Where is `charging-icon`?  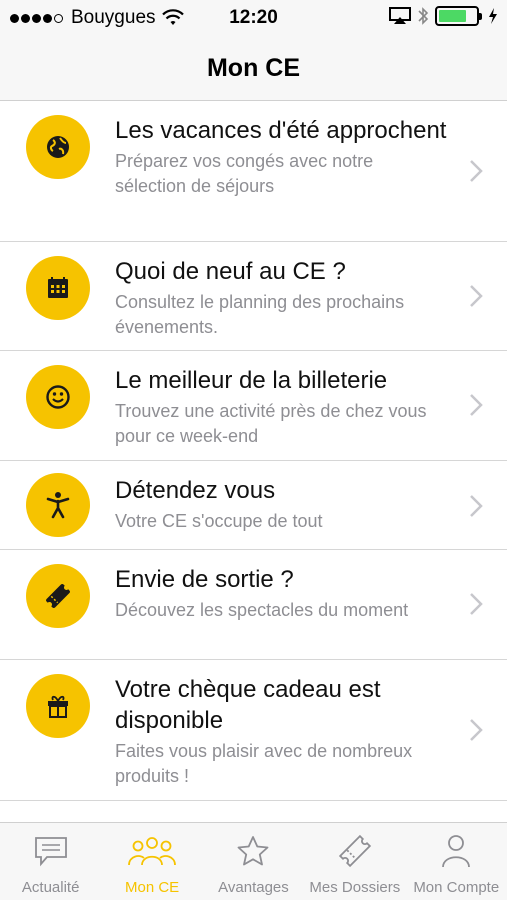 charging-icon is located at coordinates (493, 16).